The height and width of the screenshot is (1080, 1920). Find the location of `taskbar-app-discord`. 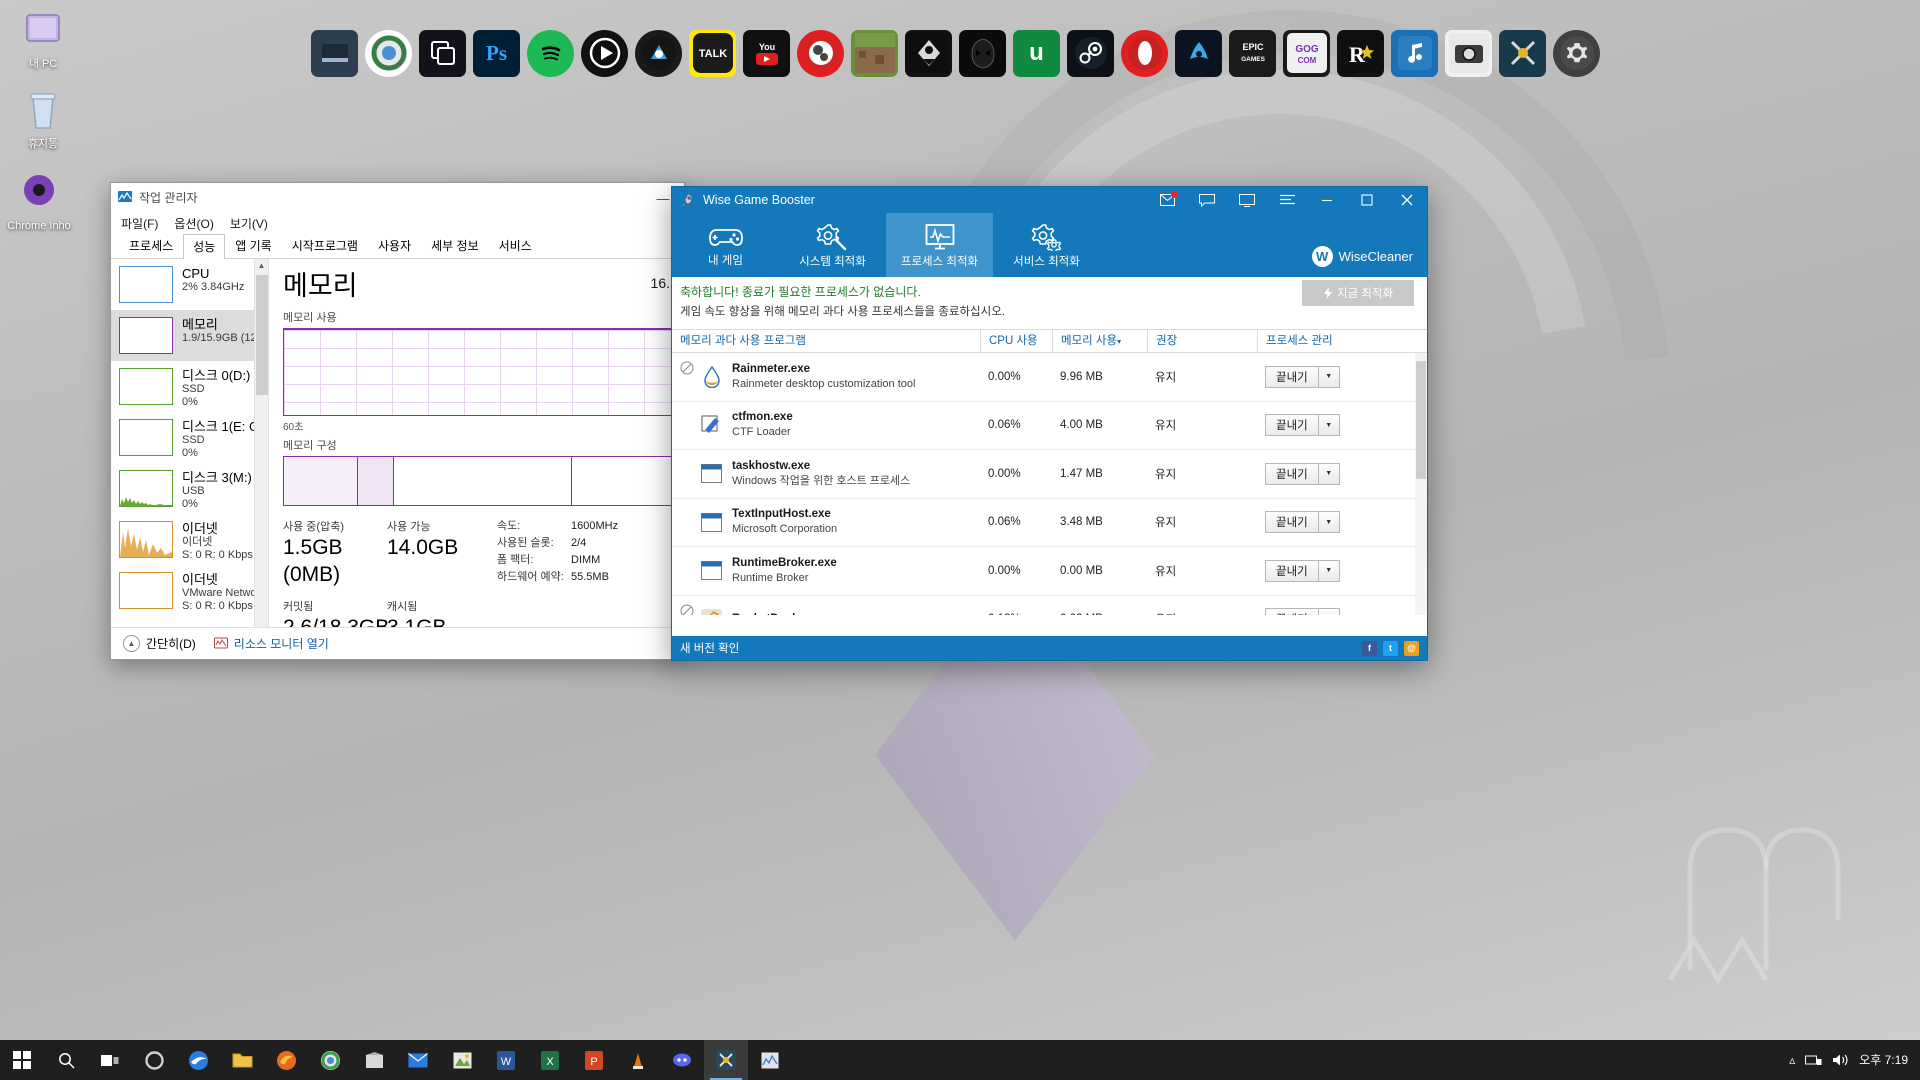

taskbar-app-discord is located at coordinates (682, 1060).